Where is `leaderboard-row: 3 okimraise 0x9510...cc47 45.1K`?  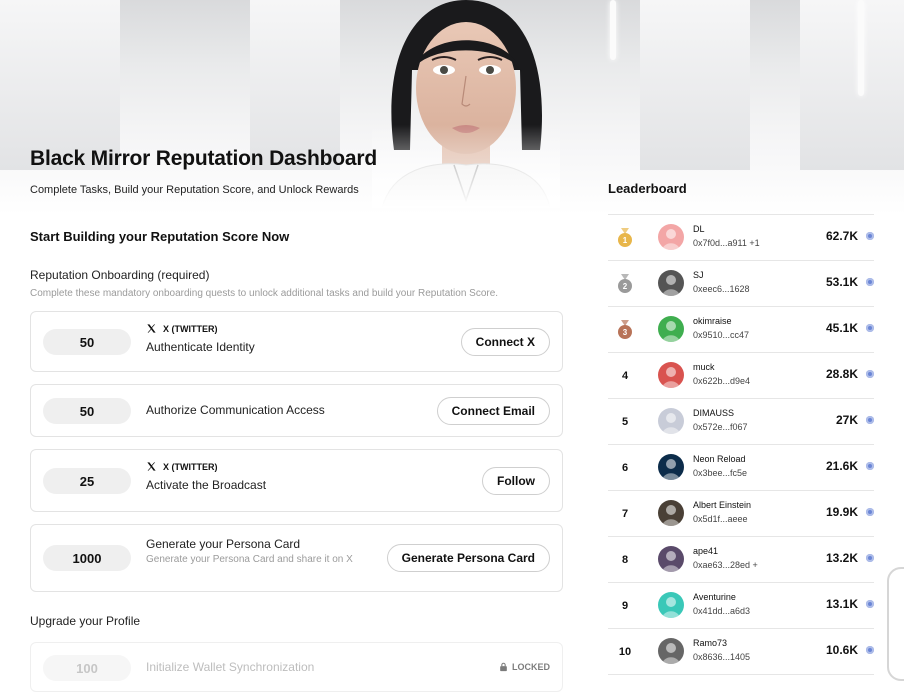
leaderboard-row: 3 okimraise 0x9510...cc47 45.1K is located at coordinates (741, 329).